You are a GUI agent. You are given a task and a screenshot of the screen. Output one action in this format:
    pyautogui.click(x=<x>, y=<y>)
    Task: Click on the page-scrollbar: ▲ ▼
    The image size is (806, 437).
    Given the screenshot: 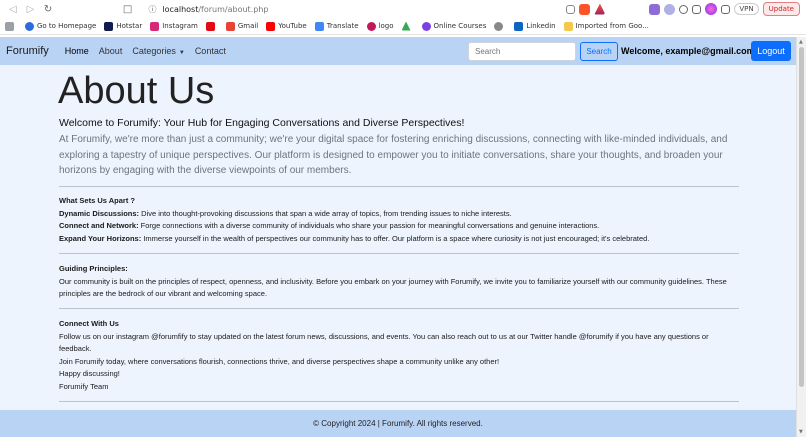 What is the action you would take?
    pyautogui.click(x=801, y=237)
    